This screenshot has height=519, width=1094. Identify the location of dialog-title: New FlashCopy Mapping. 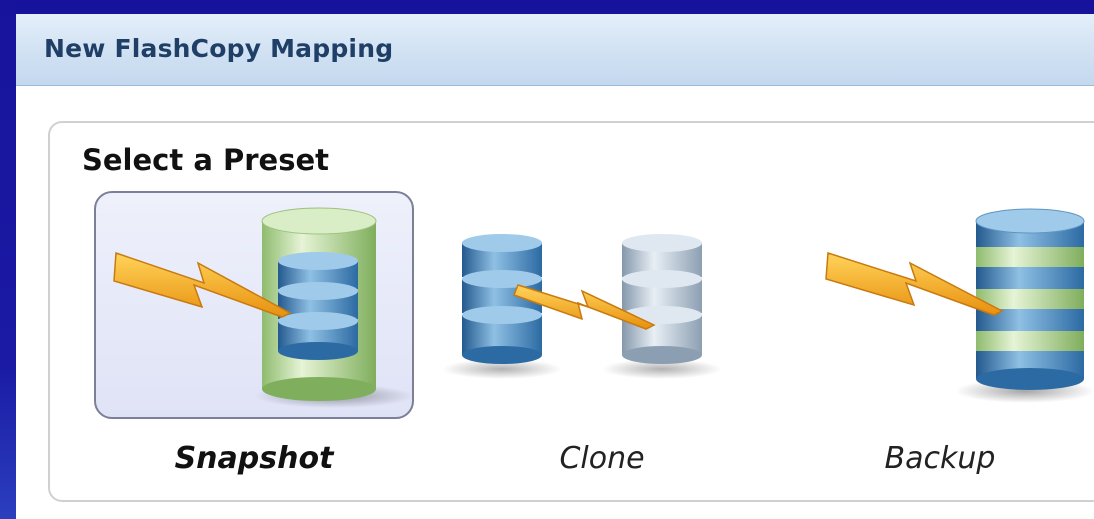
(219, 48).